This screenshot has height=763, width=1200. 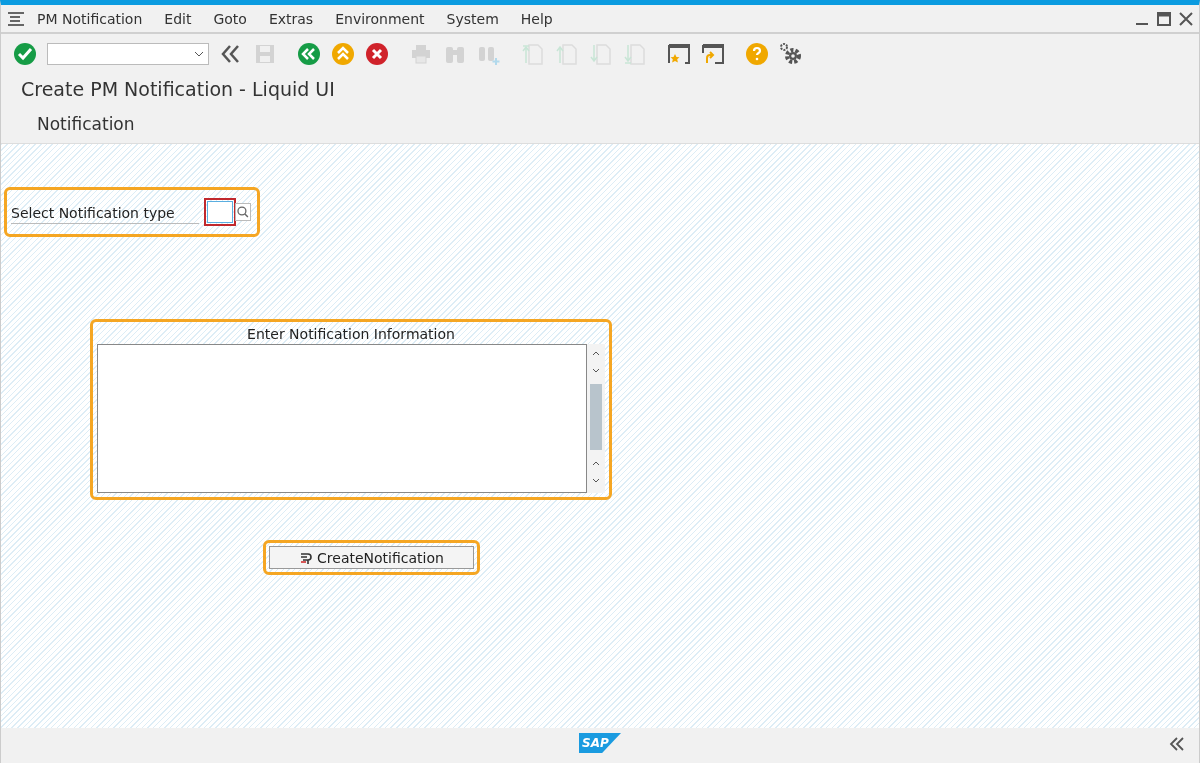 What do you see at coordinates (105, 212) in the screenshot?
I see `field-label: Select Notification type` at bounding box center [105, 212].